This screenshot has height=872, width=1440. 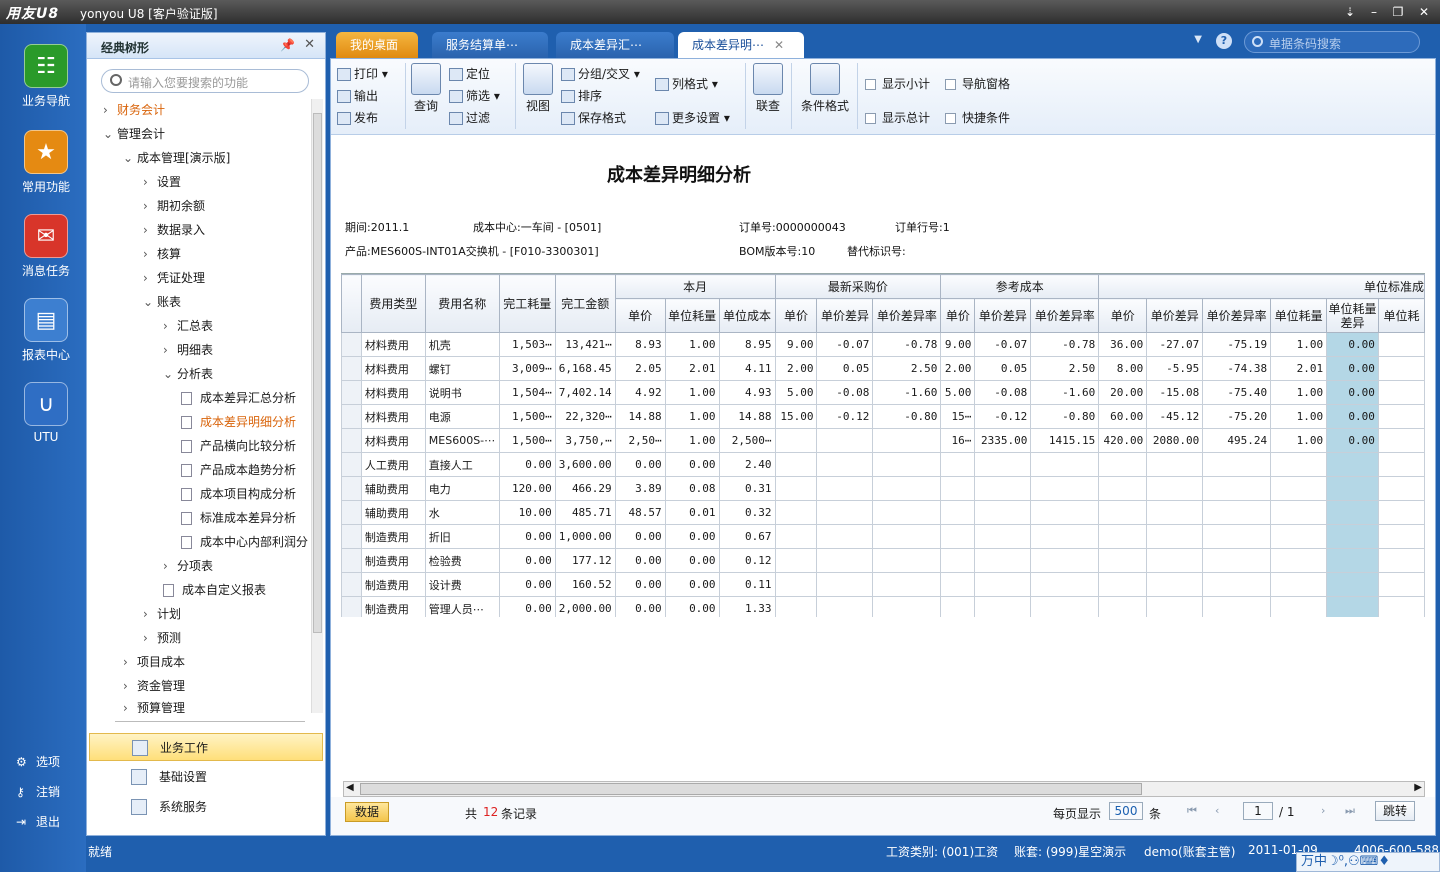 What do you see at coordinates (38, 791) in the screenshot?
I see `logout-button: ⚷ 注销` at bounding box center [38, 791].